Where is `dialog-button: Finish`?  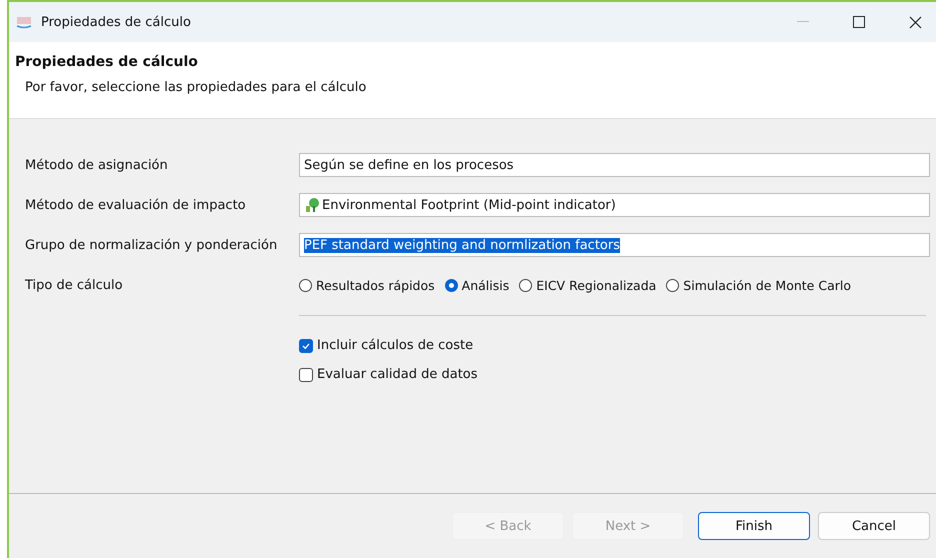
dialog-button: Finish is located at coordinates (754, 526).